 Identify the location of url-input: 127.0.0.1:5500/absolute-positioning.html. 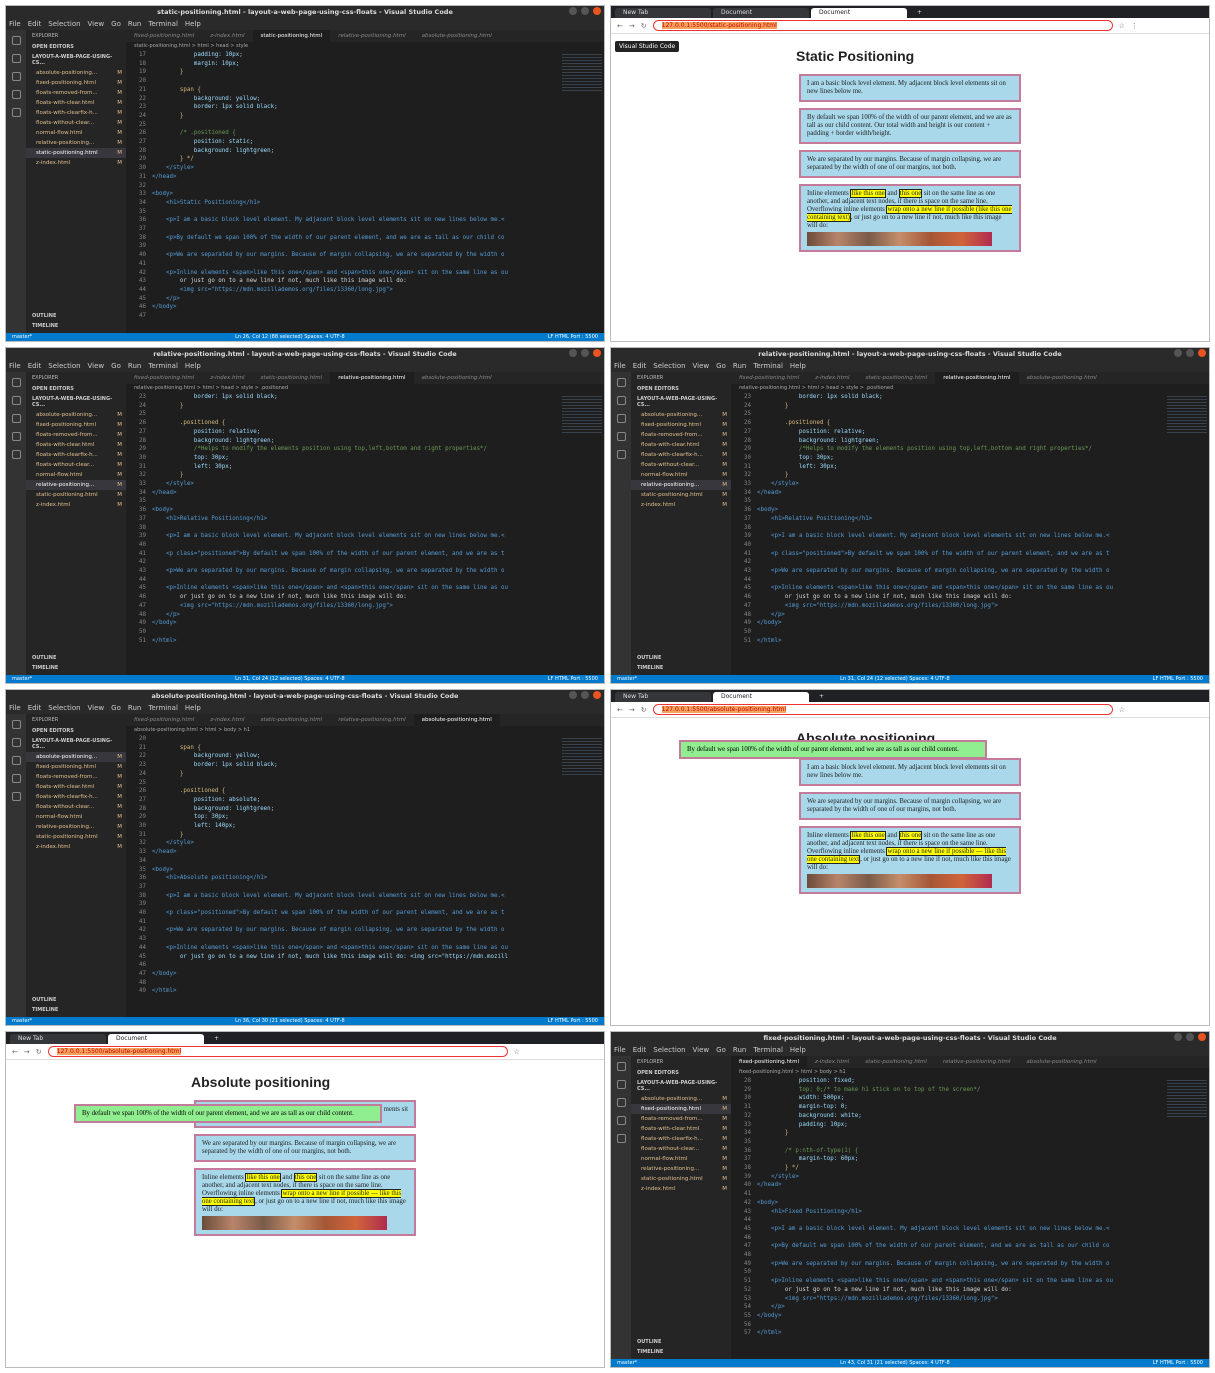
(277, 1051).